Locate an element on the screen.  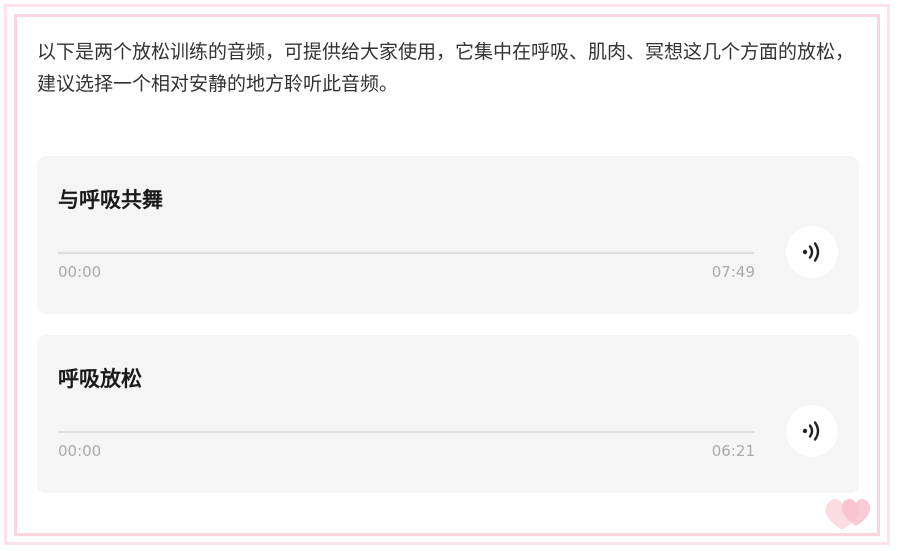
audio-title: 与呼吸共舞 is located at coordinates (110, 200).